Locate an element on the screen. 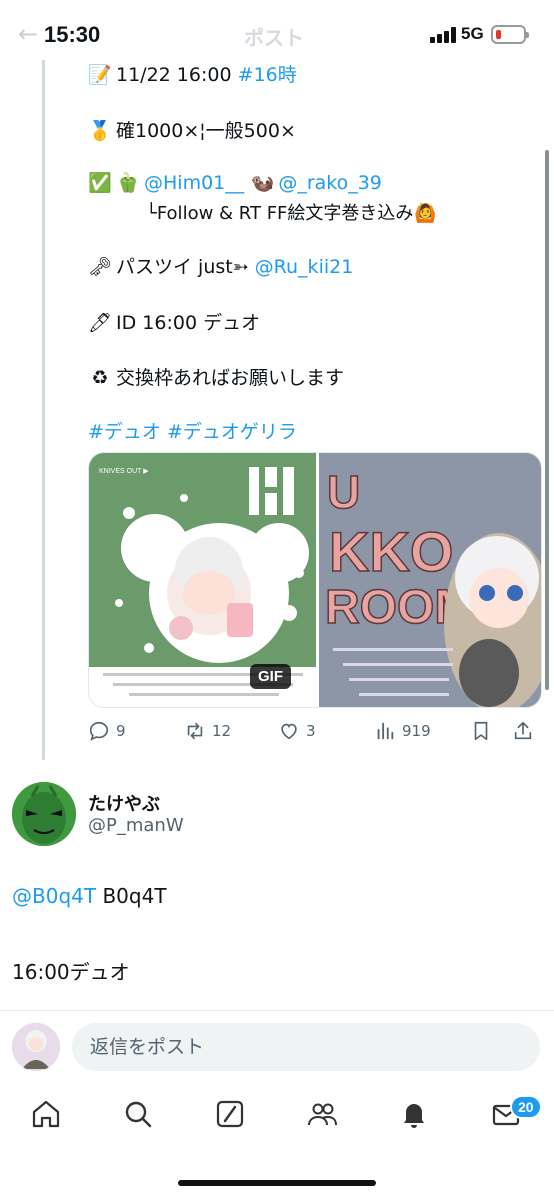 The height and width of the screenshot is (1200, 554). bookmark-icon is located at coordinates (481, 731).